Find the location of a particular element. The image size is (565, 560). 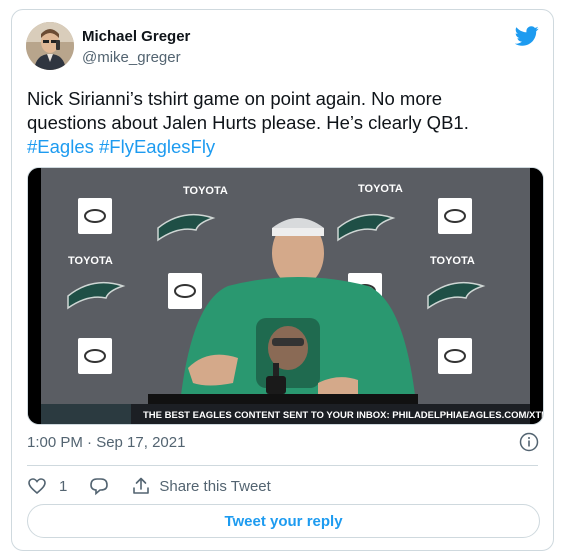

author-display-name: Michael Greger is located at coordinates (136, 36).